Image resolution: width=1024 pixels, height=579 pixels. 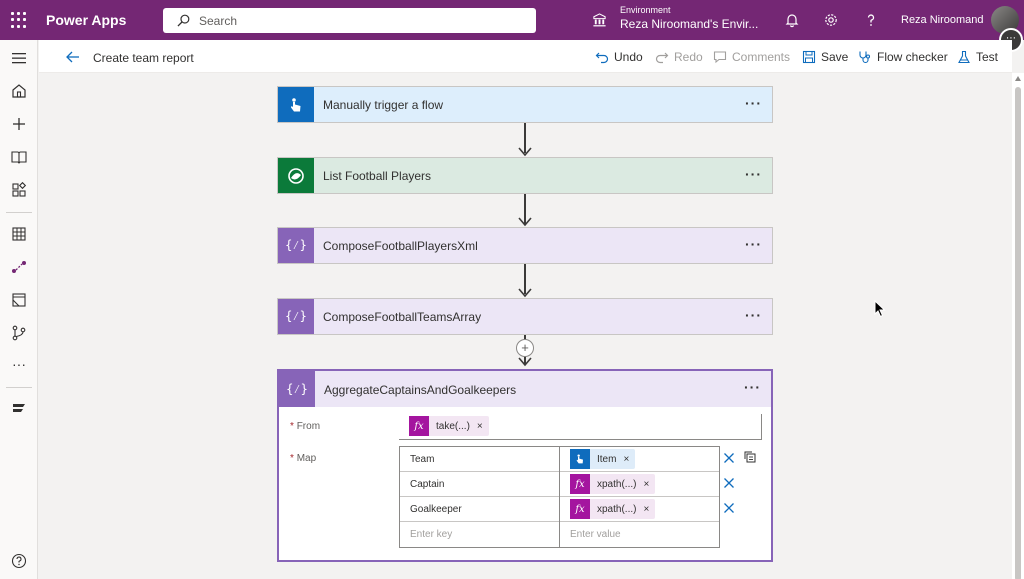 What do you see at coordinates (603, 459) in the screenshot?
I see `dynamic-content-token: Item ×` at bounding box center [603, 459].